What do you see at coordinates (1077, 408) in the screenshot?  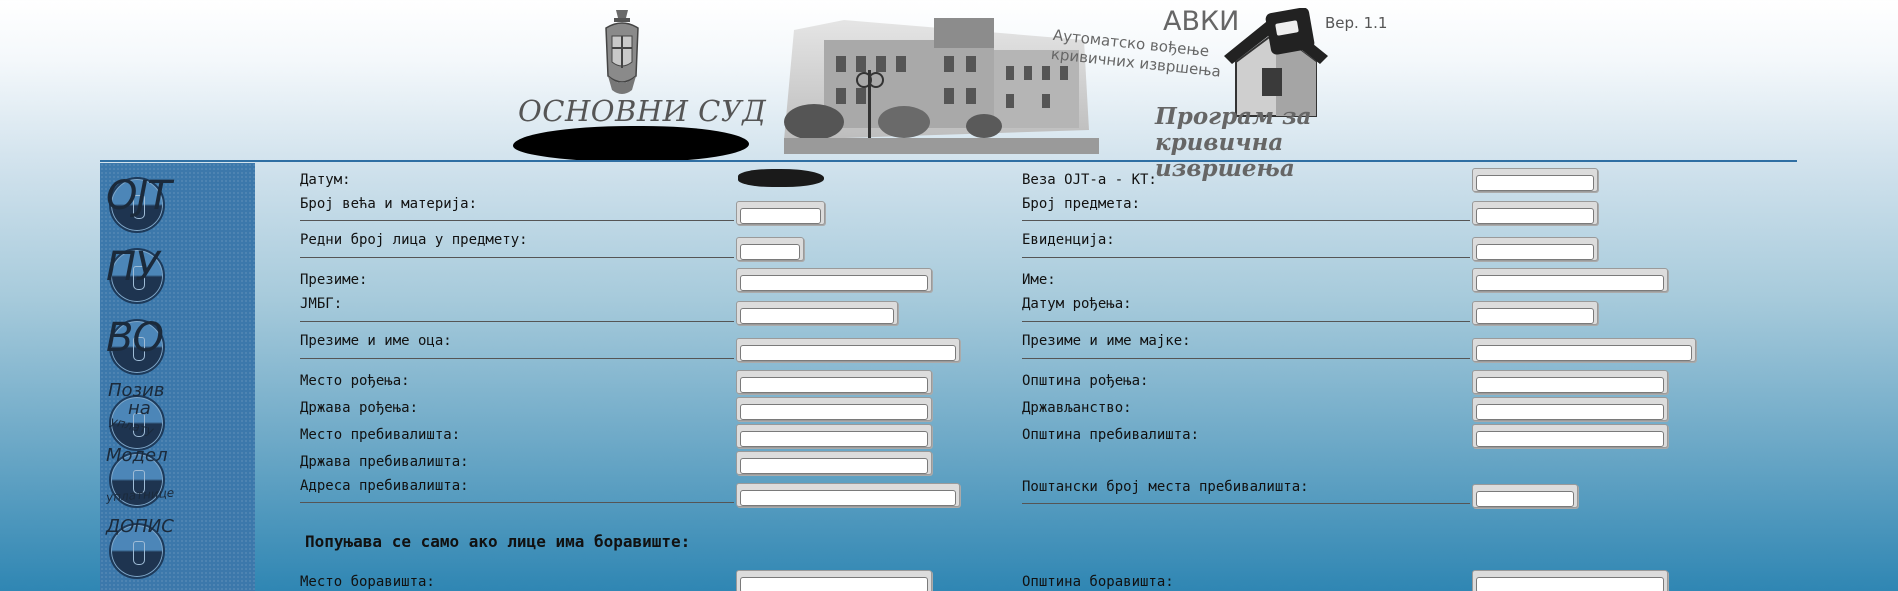 I see `citizenship-label: Држављанство:` at bounding box center [1077, 408].